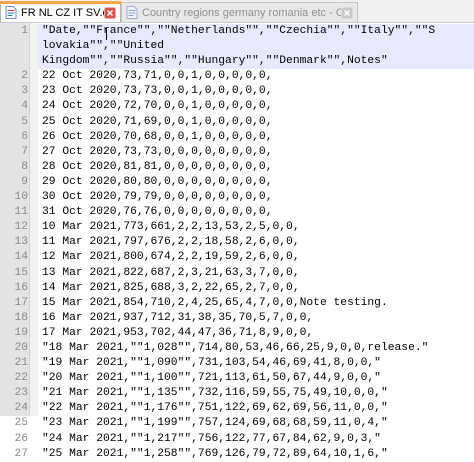 This screenshot has width=474, height=462. I want to click on tab-label: FR NL CZ IT SV.csv, so click(62, 12).